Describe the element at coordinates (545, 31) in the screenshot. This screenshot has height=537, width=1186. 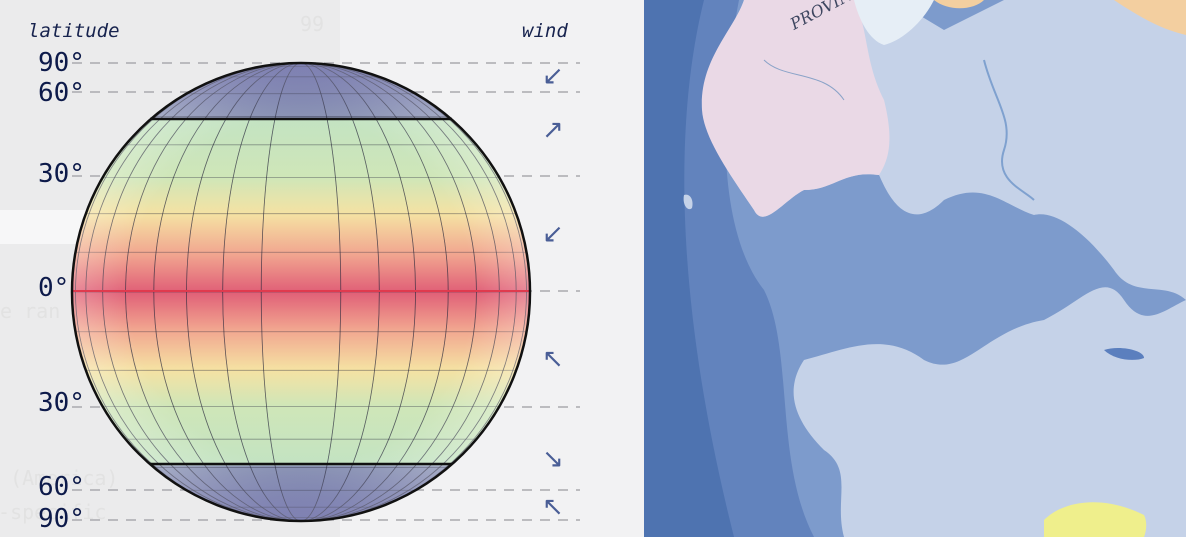
I see `wind-header: wind` at that location.